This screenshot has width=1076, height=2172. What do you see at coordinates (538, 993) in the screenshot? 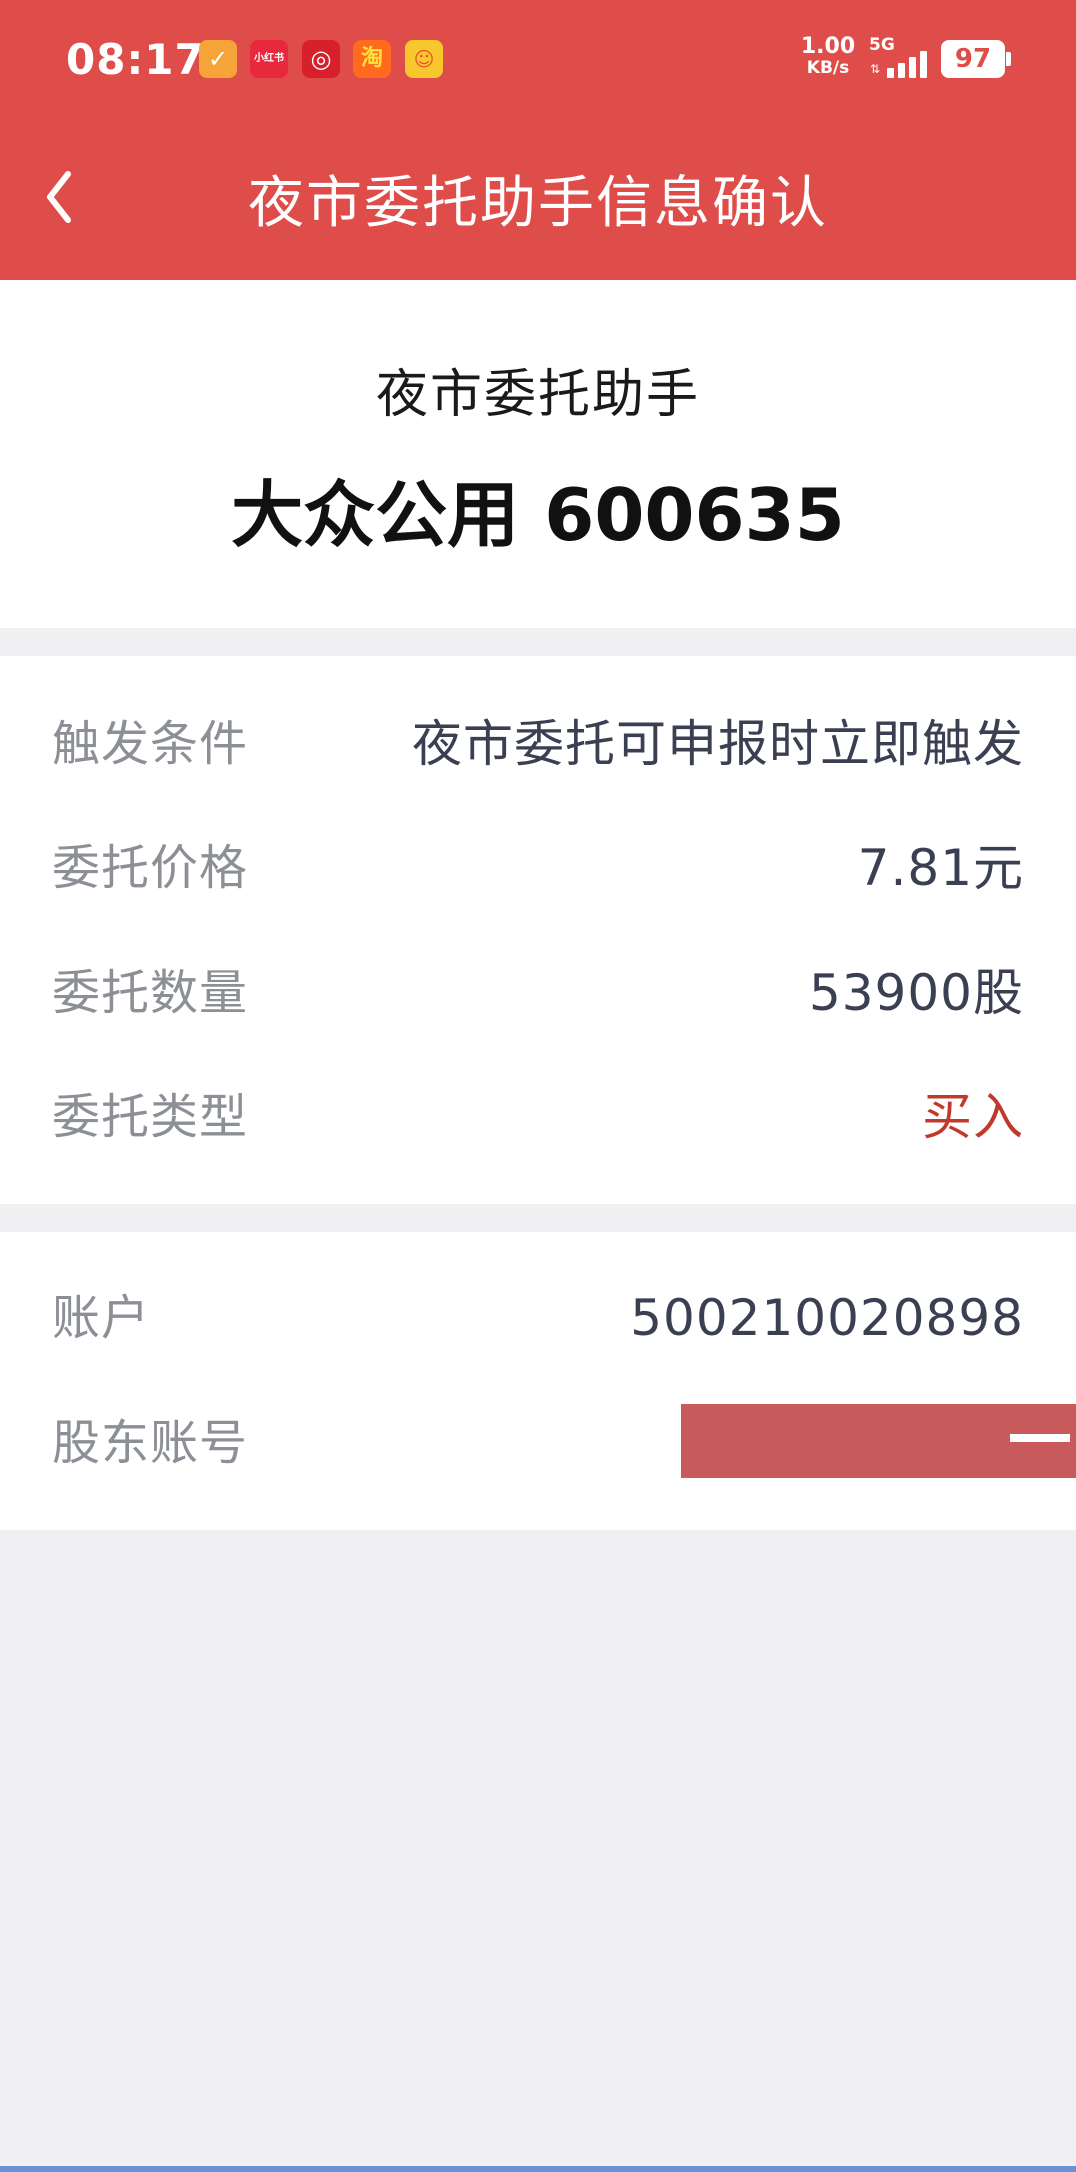
I see `order-quantity-row: 委托数量 53900股` at bounding box center [538, 993].